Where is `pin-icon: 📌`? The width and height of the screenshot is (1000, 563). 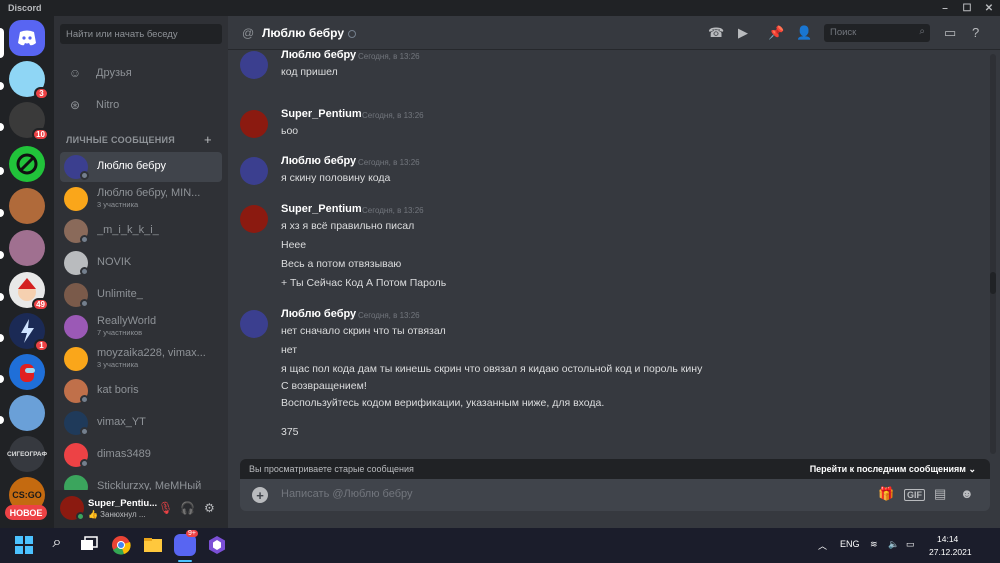 pin-icon: 📌 is located at coordinates (776, 33).